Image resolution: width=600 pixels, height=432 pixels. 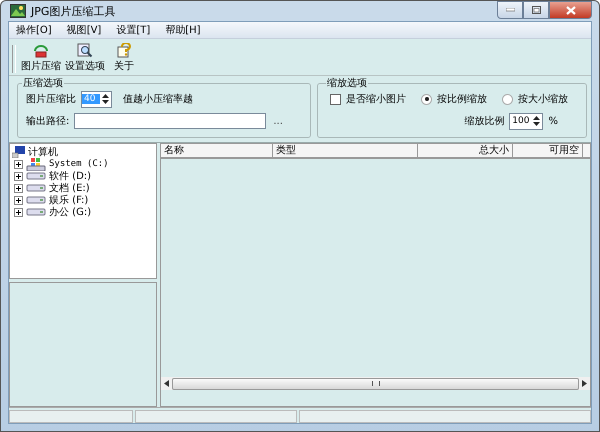 What do you see at coordinates (70, 212) in the screenshot?
I see `tree-label: 办公 (G:)` at bounding box center [70, 212].